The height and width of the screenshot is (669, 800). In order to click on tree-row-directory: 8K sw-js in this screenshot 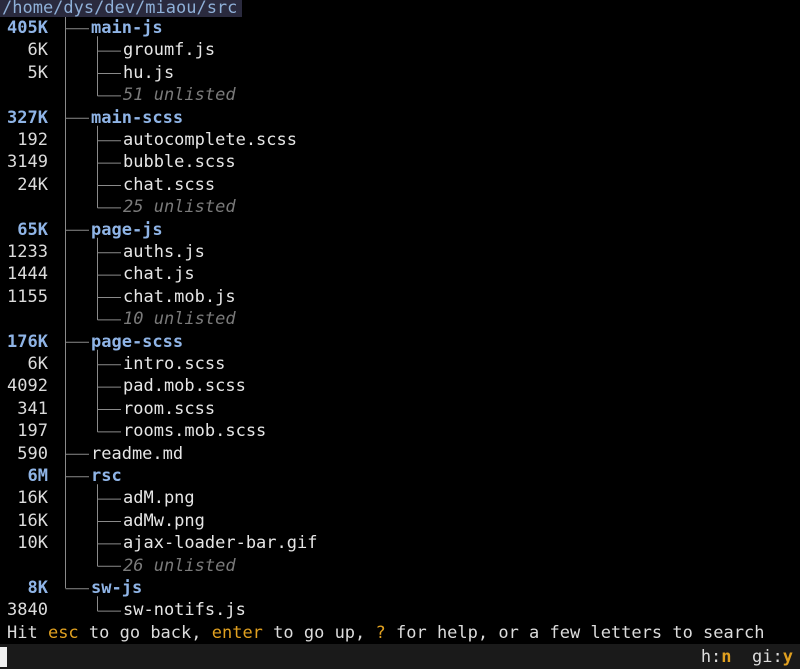, I will do `click(400, 588)`.